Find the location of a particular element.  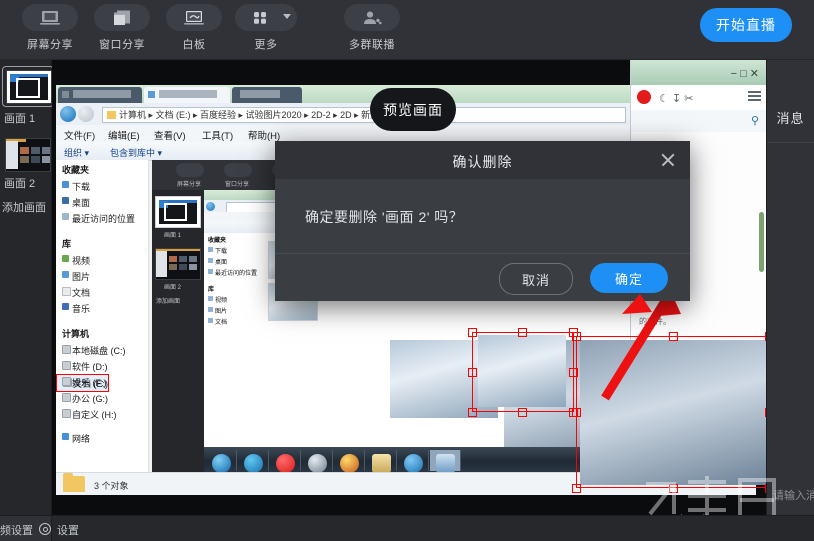

confirm-button: 确定 is located at coordinates (629, 278).